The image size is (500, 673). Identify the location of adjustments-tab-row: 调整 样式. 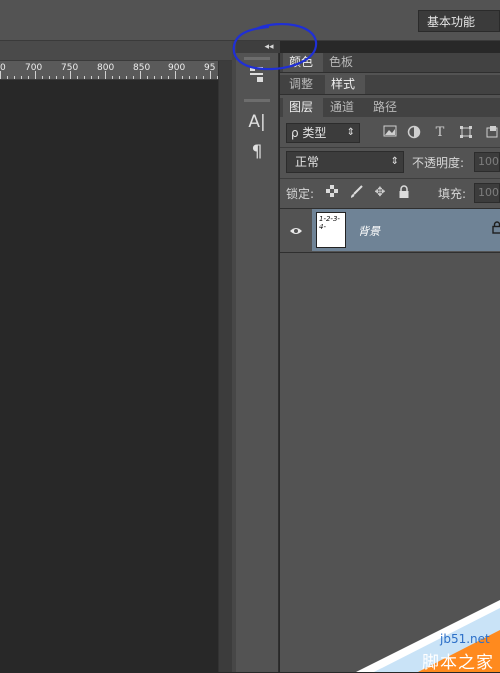
(390, 84).